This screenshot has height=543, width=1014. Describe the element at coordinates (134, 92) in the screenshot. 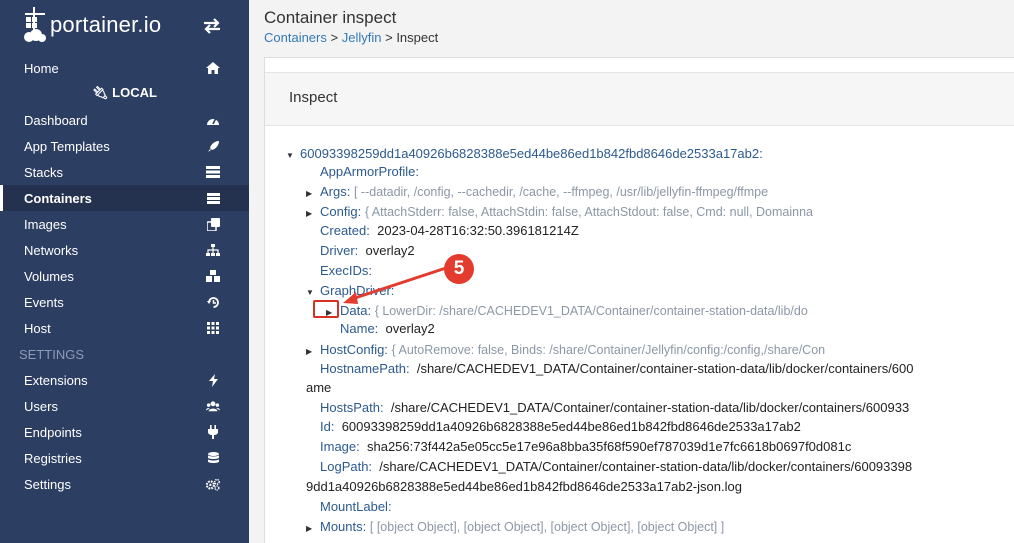

I see `environment-name: LOCAL` at that location.